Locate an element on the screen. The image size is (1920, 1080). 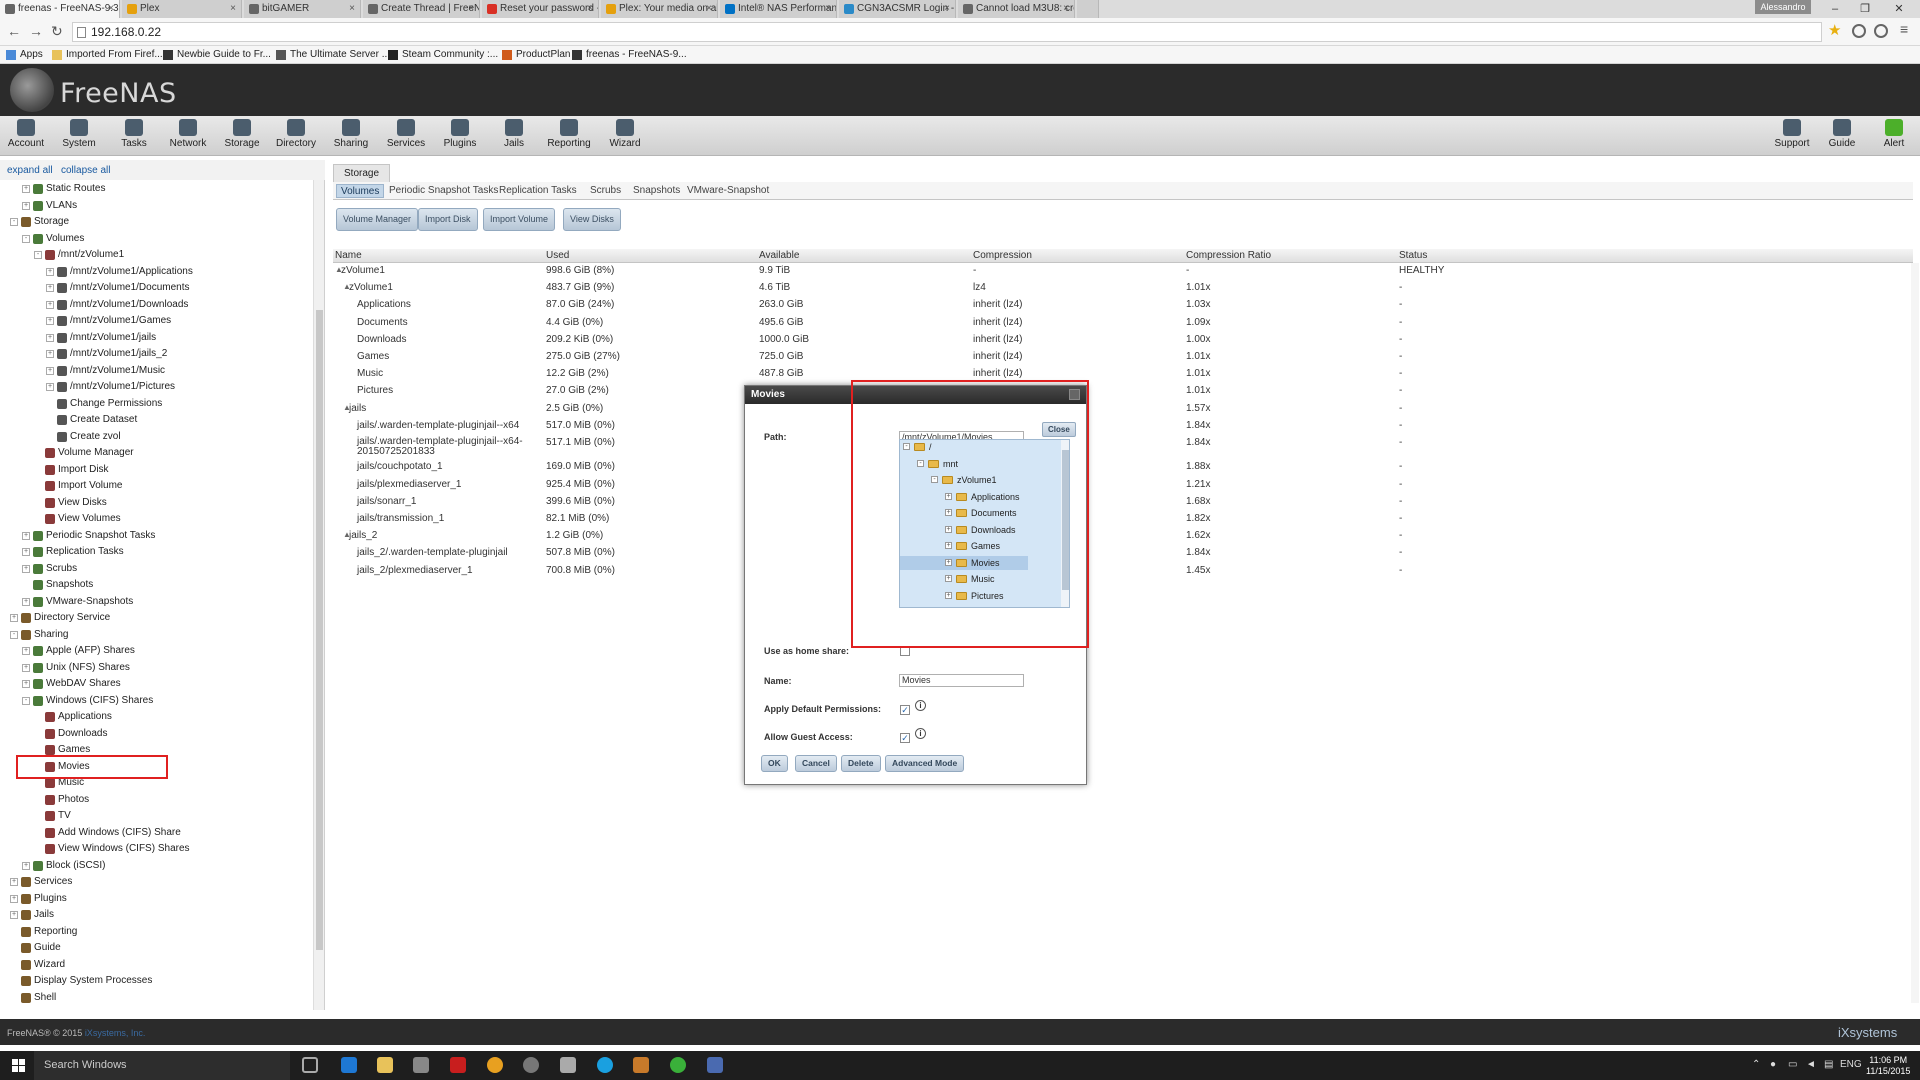
reload-icon: ↻ is located at coordinates (57, 31).